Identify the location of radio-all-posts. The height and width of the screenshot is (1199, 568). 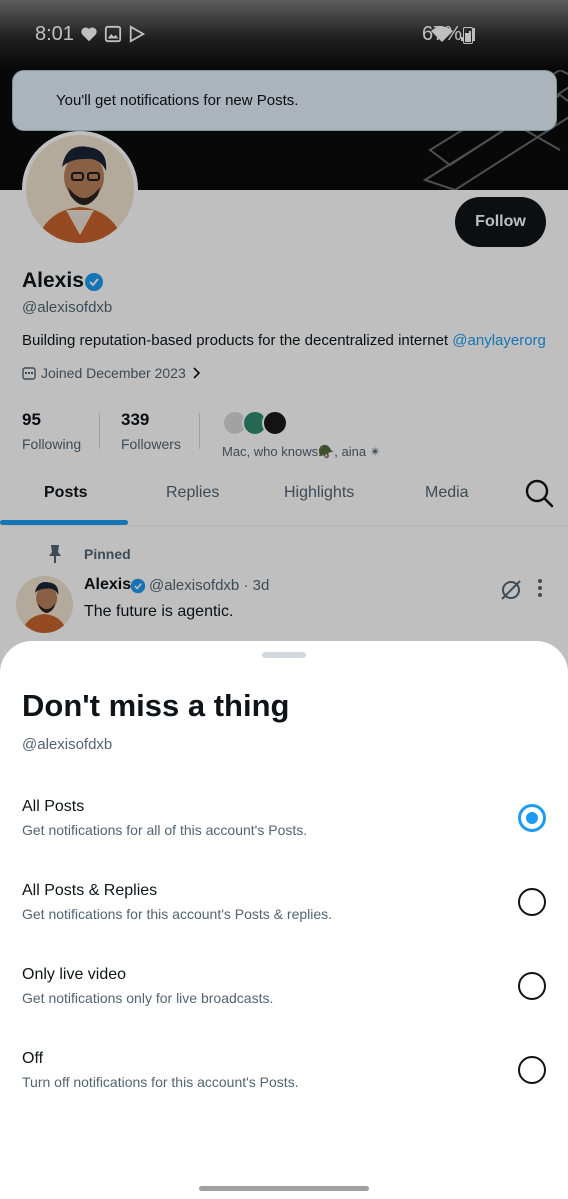
(532, 818).